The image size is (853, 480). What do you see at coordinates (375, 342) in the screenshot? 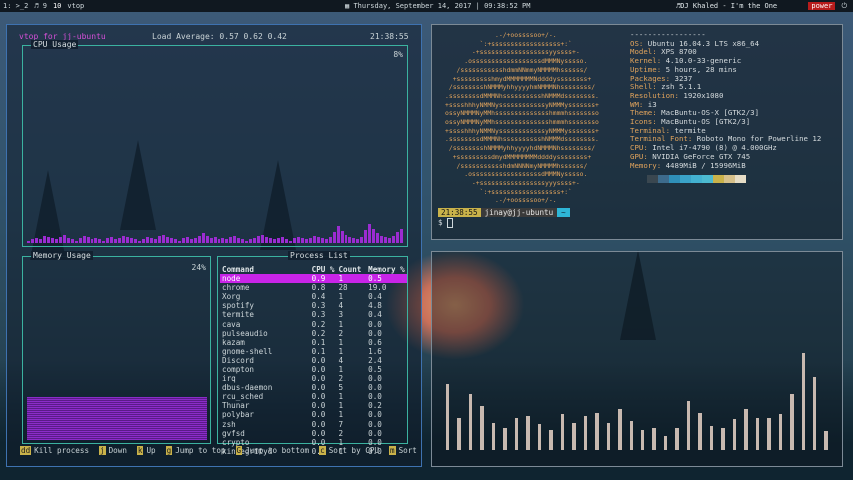
I see `process-memory: 0.6` at bounding box center [375, 342].